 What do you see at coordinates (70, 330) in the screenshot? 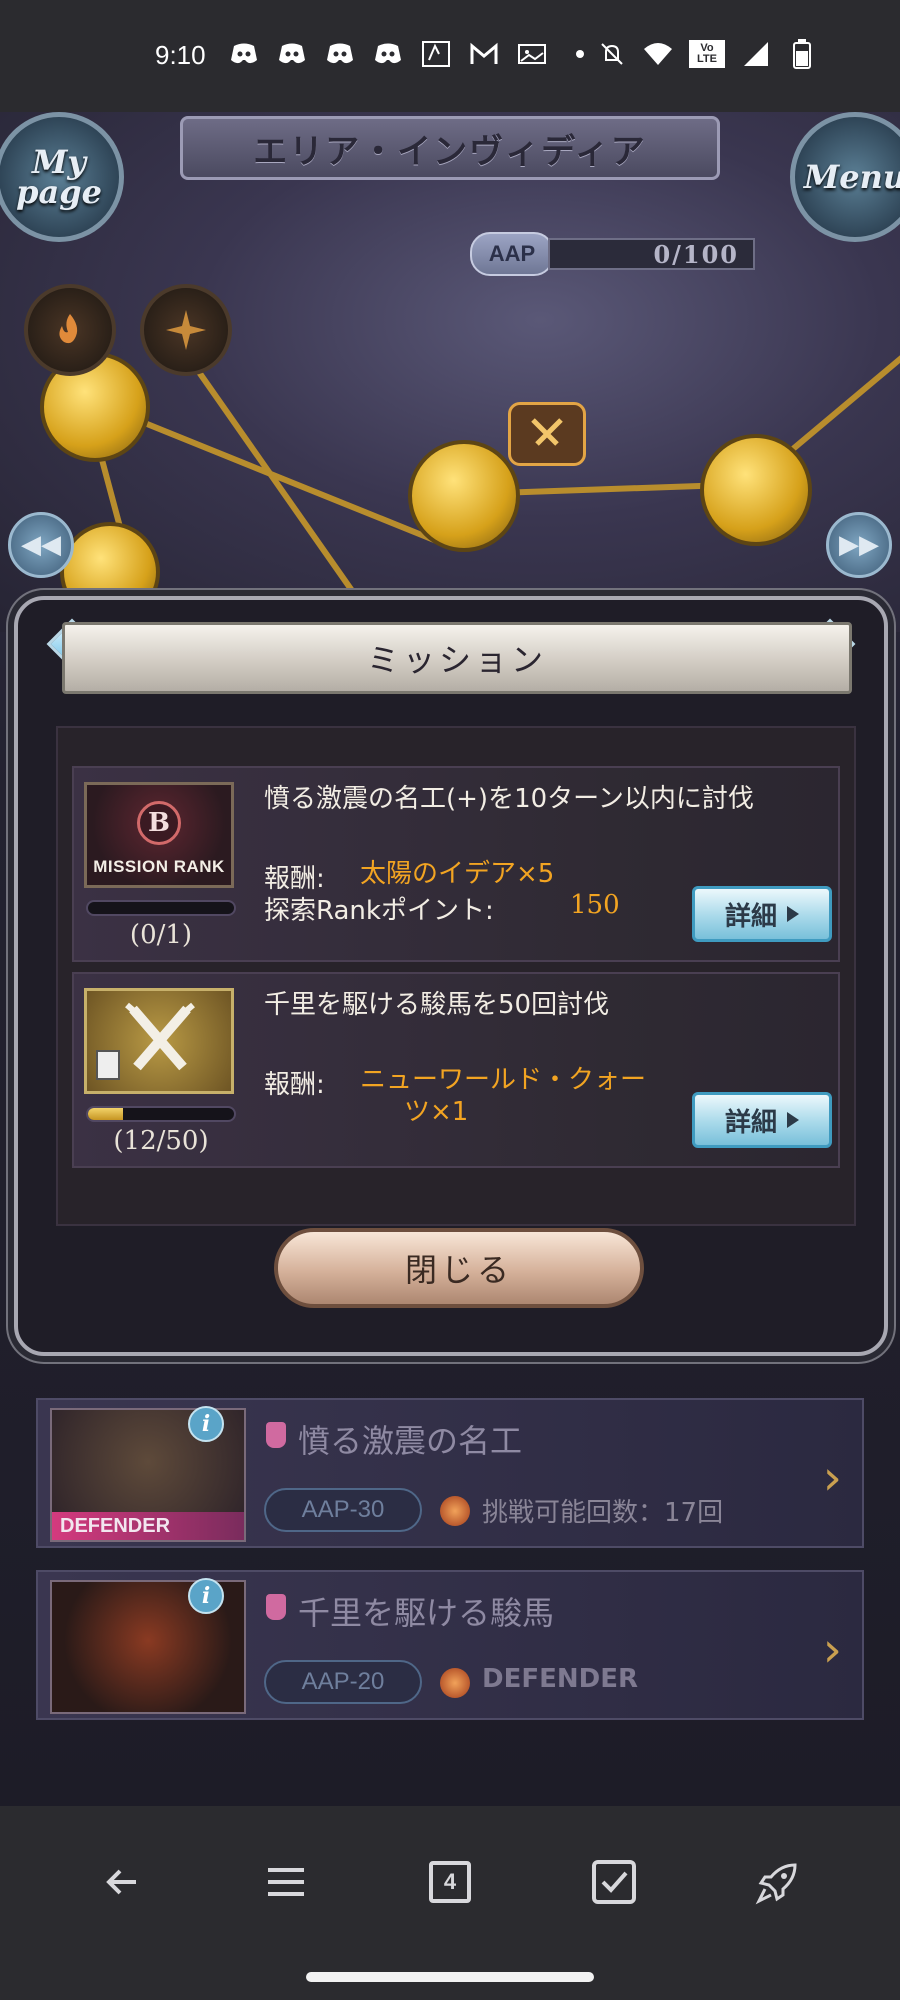
I see `fire-element-button` at bounding box center [70, 330].